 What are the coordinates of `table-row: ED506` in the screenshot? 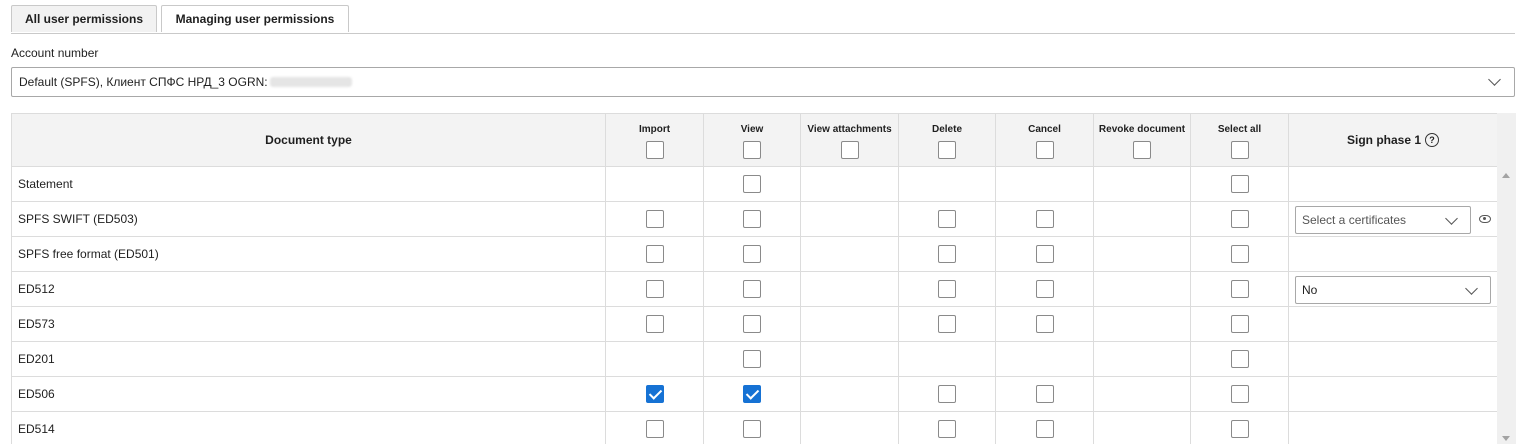 It's located at (754, 394).